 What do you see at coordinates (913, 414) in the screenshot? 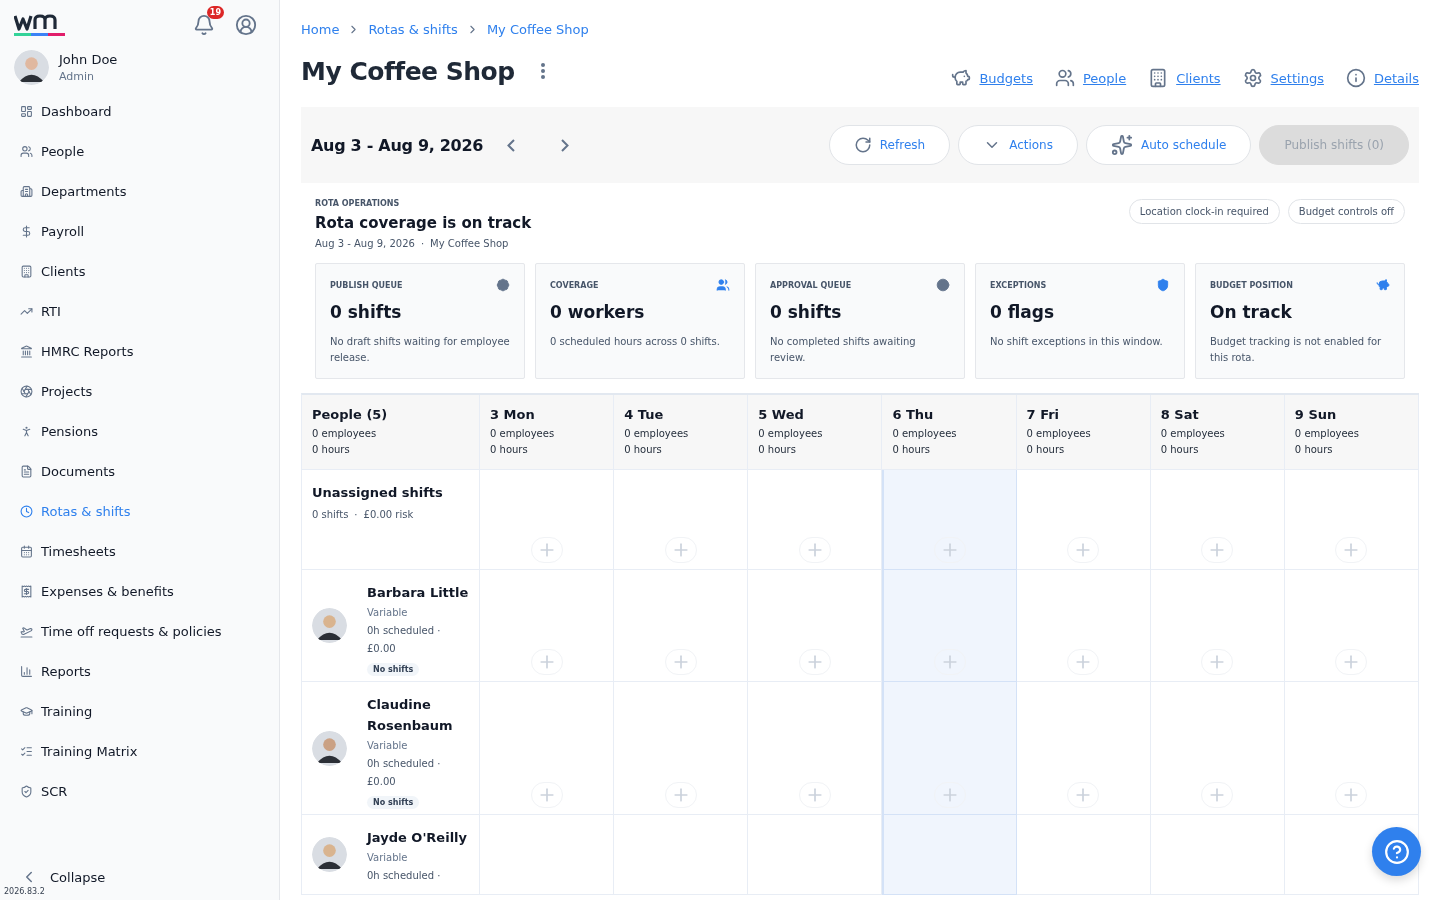
I see `day-title: 6 Thu` at bounding box center [913, 414].